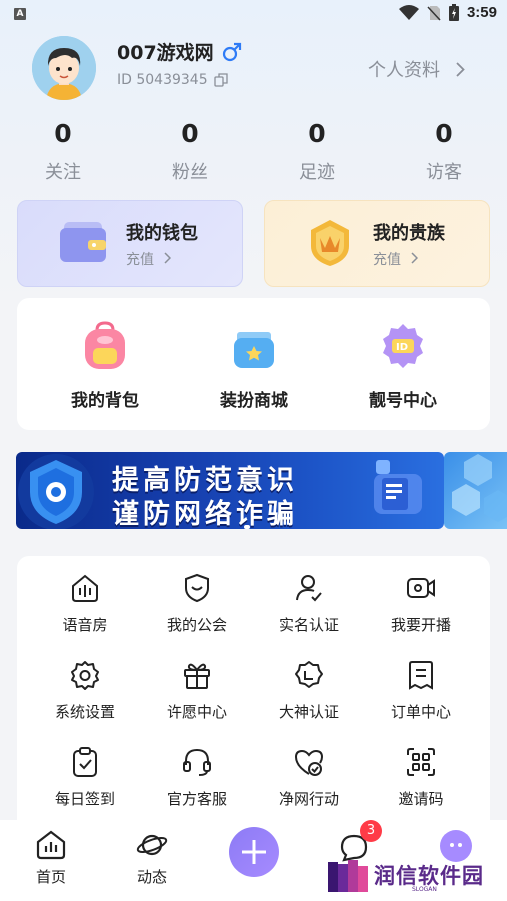 This screenshot has width=507, height=901. Describe the element at coordinates (309, 777) in the screenshot. I see `tool-clean-network: 净网行动` at that location.